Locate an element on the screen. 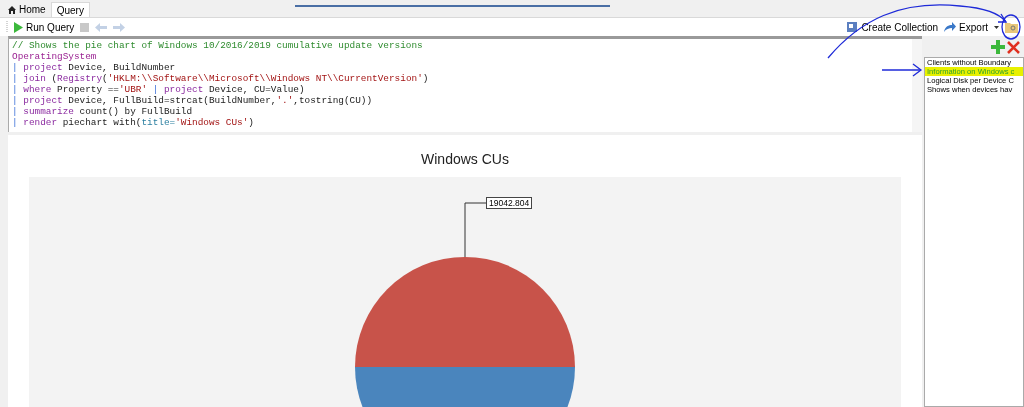  code-line: | where Property =='UBR' | project Device, CU=Value) is located at coordinates (158, 89).